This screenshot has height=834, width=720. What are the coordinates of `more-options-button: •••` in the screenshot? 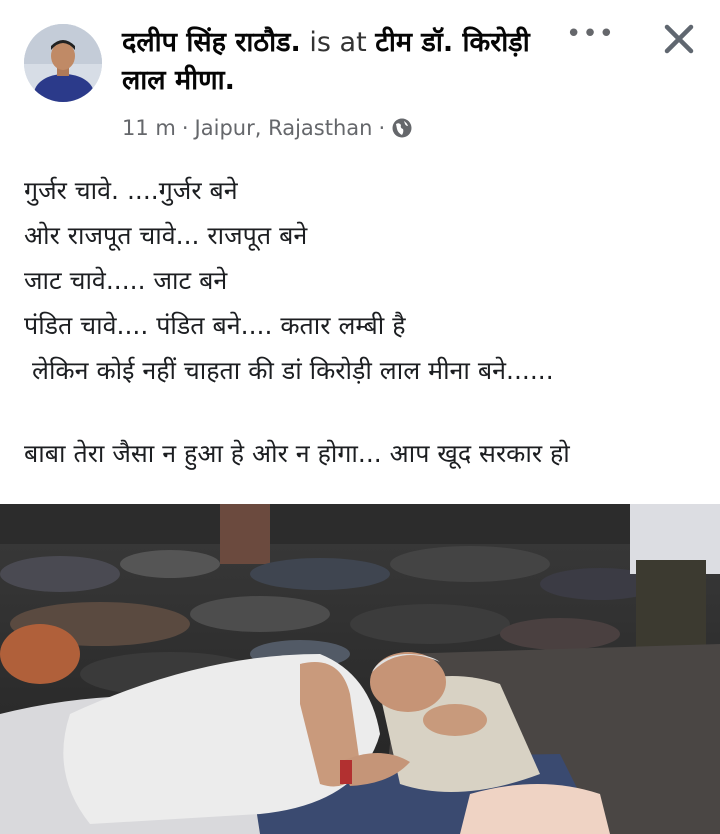 It's located at (590, 36).